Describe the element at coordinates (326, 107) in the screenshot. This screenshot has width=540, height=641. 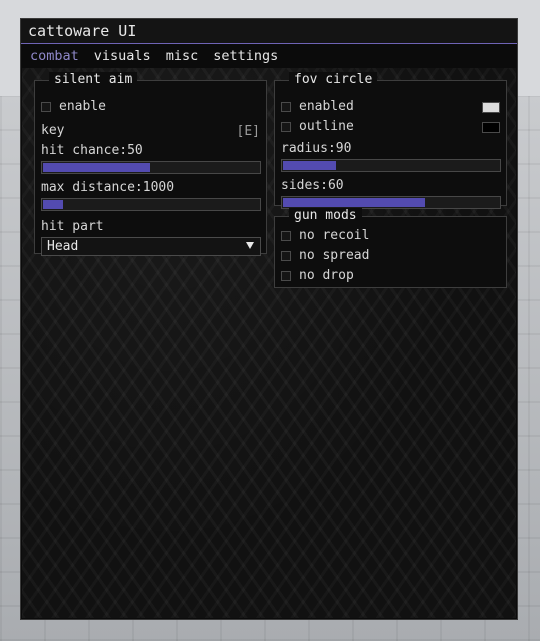
I see `fov-enabled-label: enabled` at that location.